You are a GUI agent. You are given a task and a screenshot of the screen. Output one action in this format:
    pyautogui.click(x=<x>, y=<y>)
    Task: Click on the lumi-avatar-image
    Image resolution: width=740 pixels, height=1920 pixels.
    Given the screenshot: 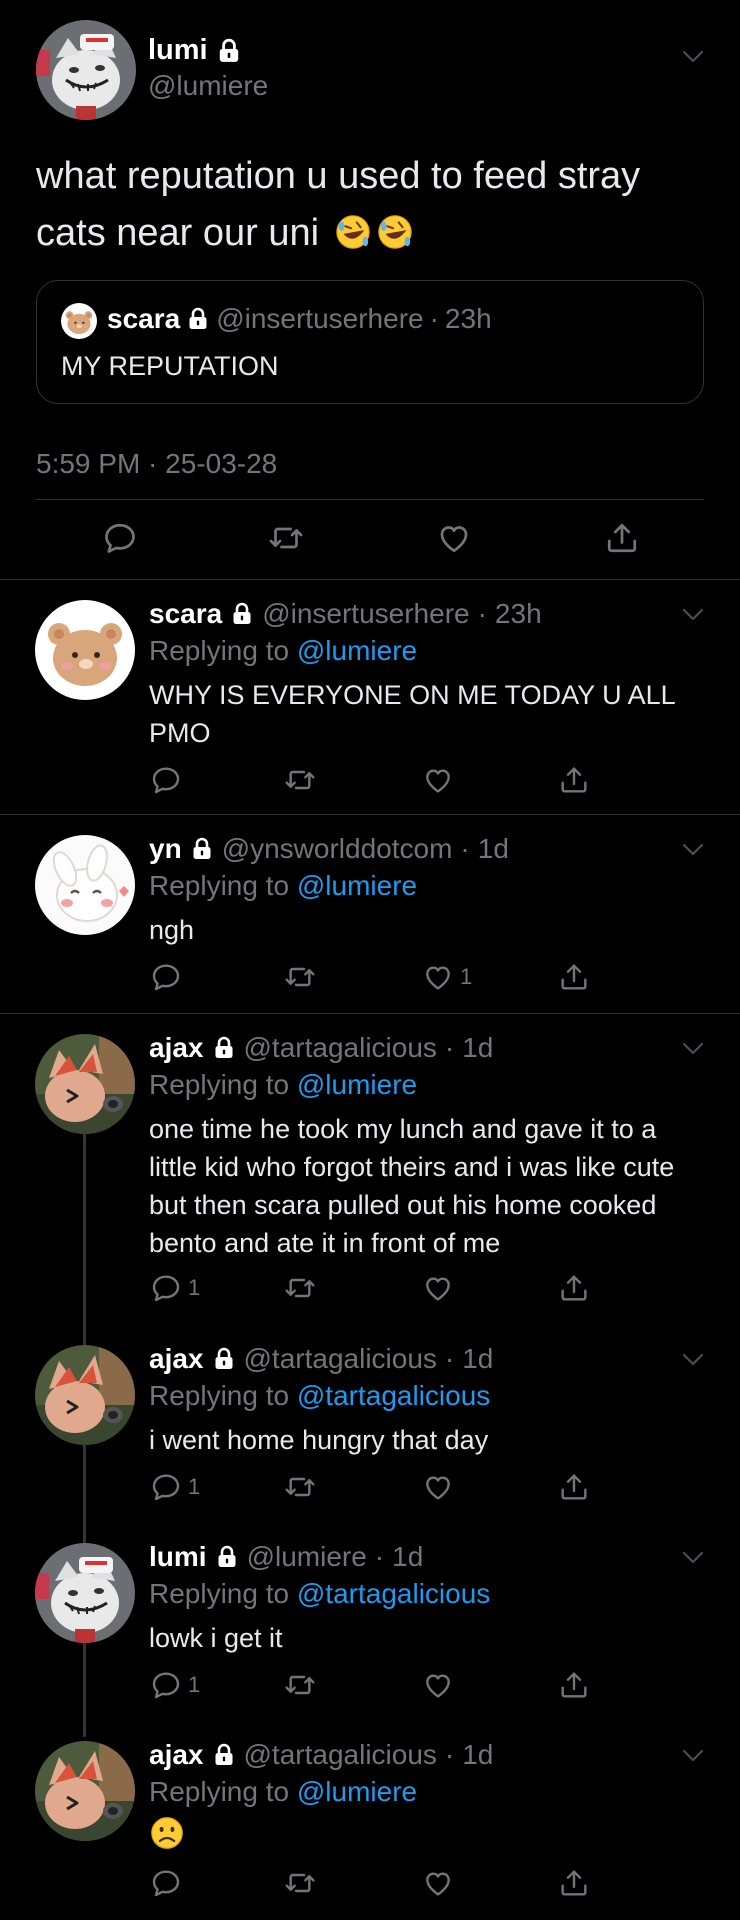 What is the action you would take?
    pyautogui.click(x=86, y=70)
    